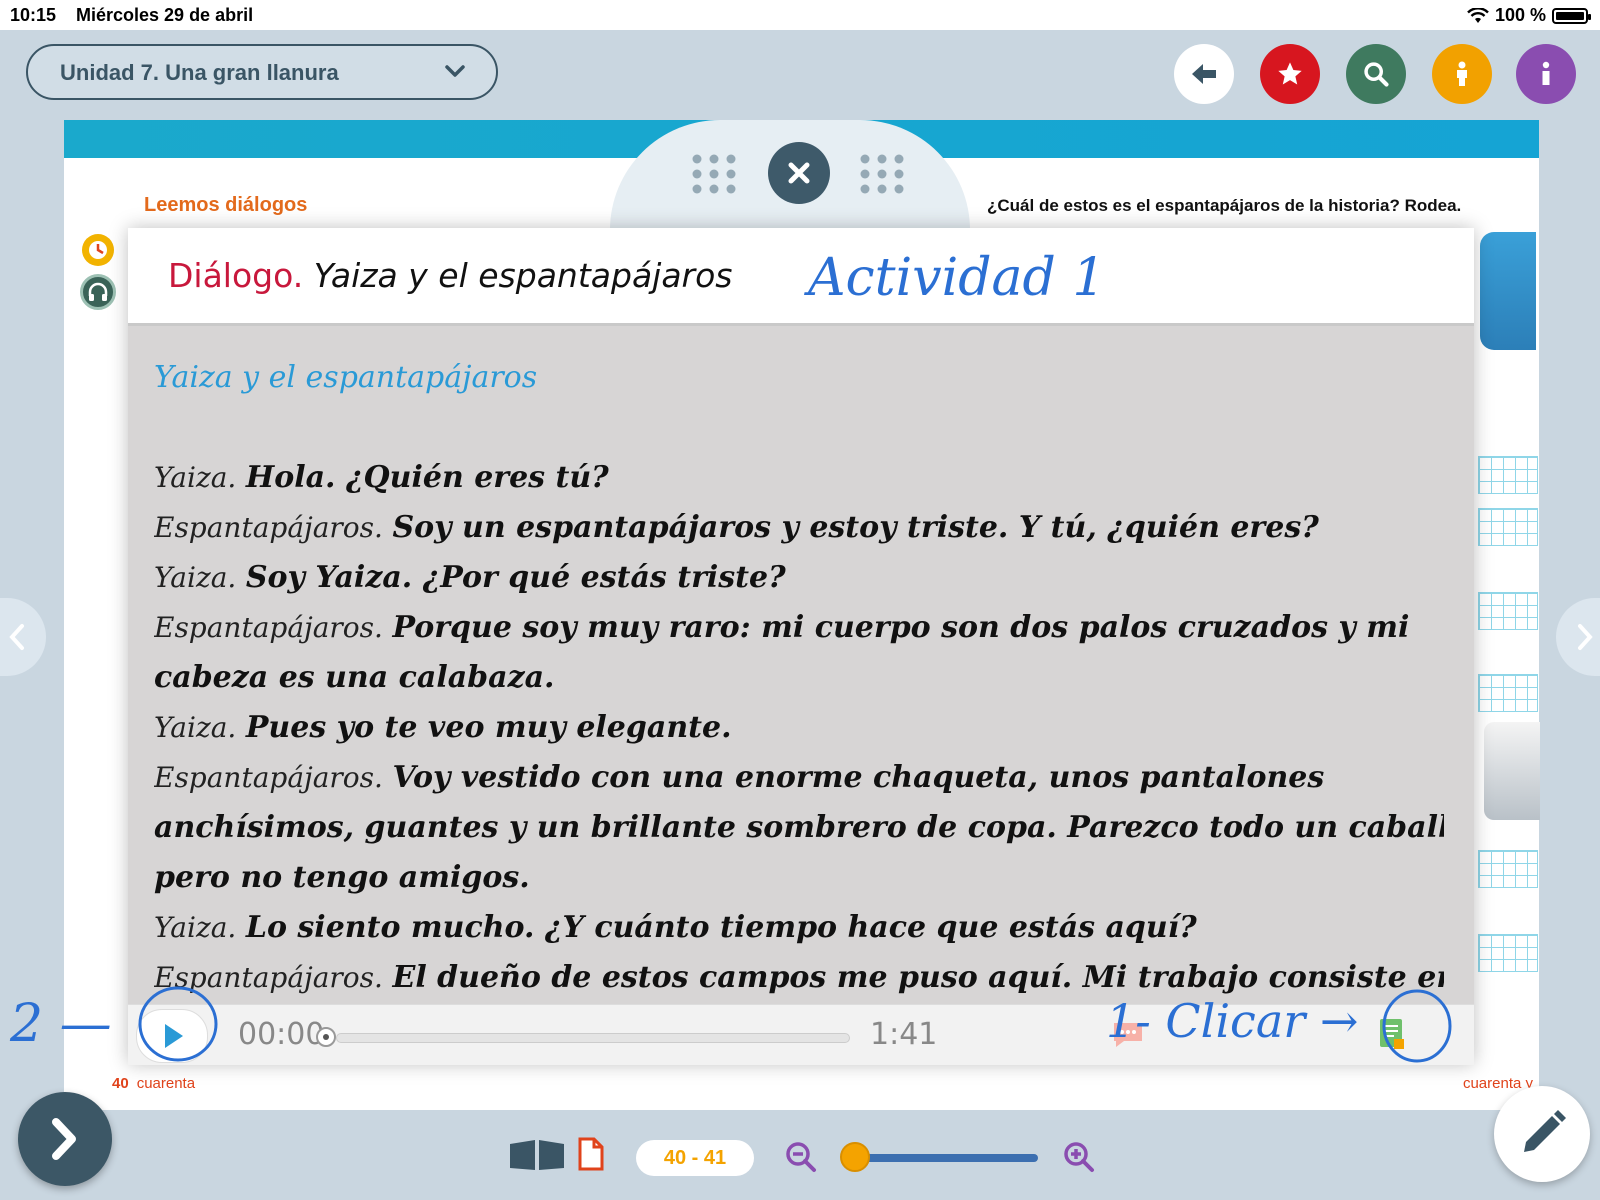  I want to click on wifi-icon, so click(1478, 15).